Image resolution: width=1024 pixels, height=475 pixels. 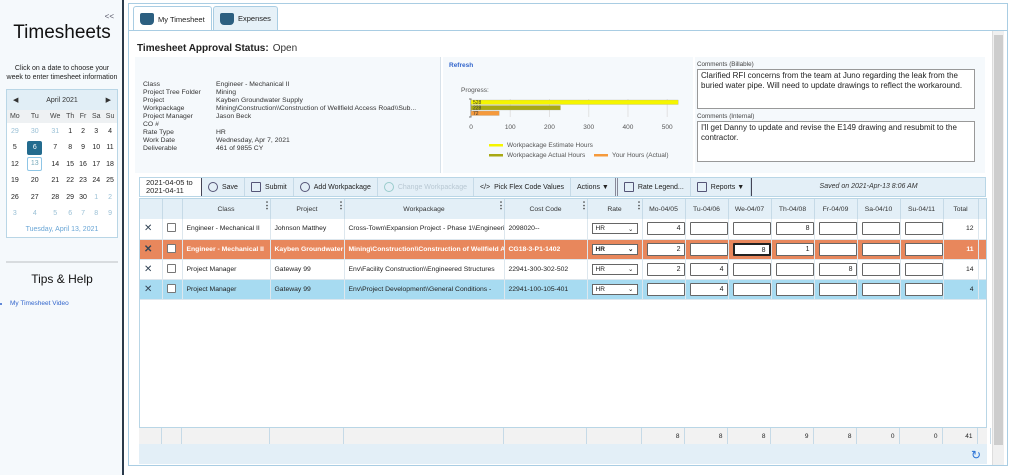 What do you see at coordinates (83, 197) in the screenshot?
I see `calendar-day: 30` at bounding box center [83, 197].